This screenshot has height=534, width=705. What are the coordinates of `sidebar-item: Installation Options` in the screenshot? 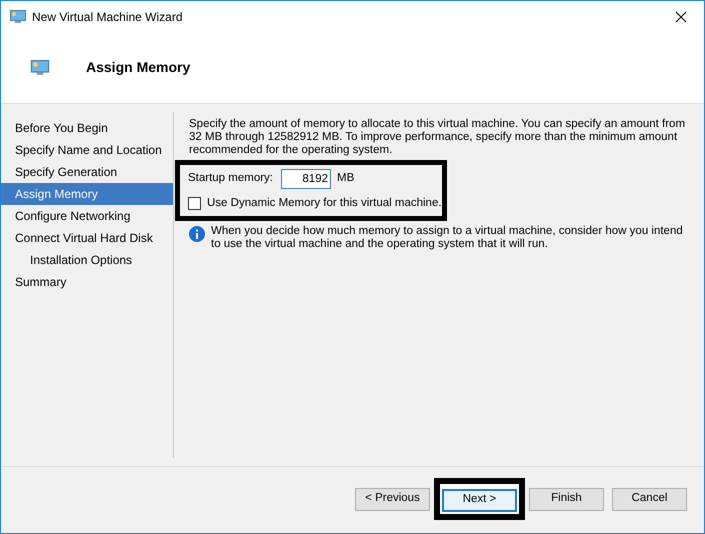 It's located at (87, 260).